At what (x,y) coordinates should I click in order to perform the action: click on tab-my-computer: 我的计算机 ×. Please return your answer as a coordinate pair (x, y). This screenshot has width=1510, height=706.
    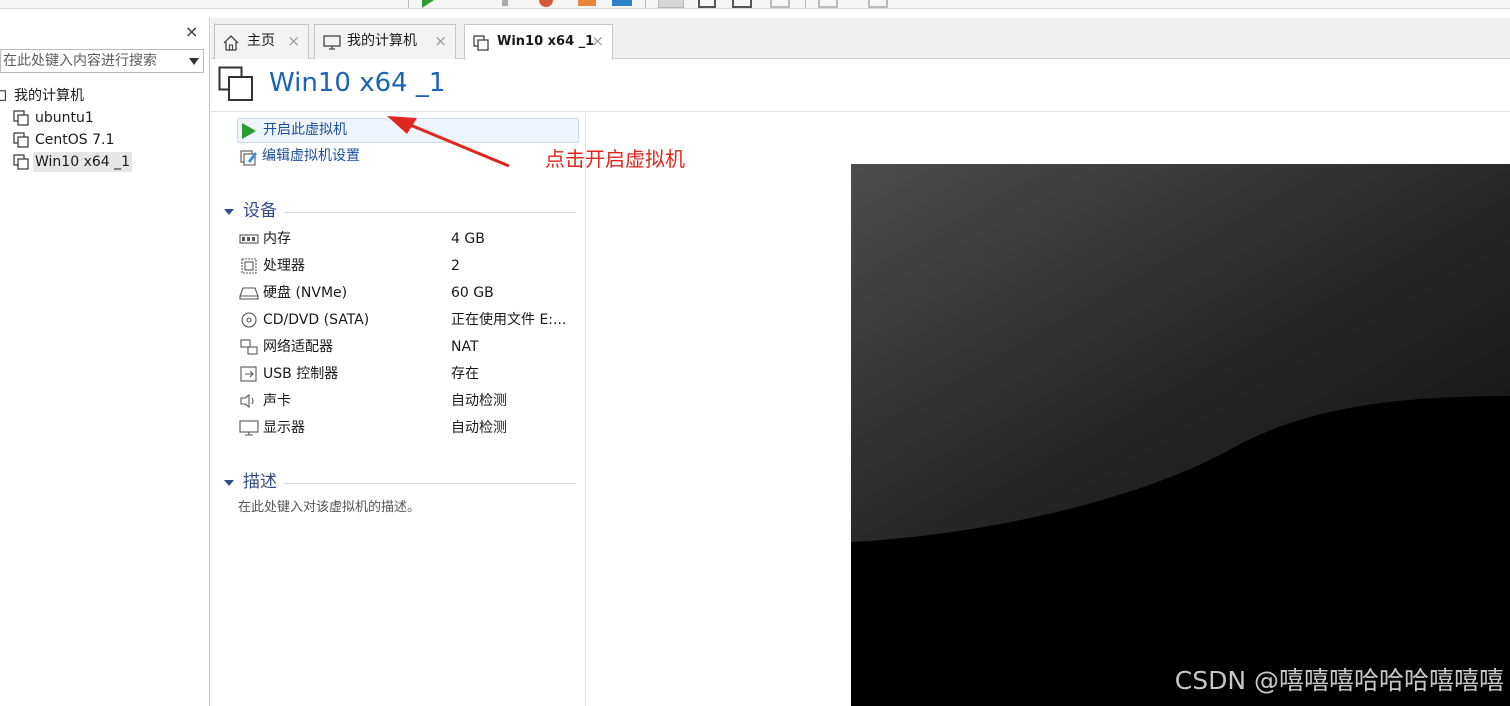
    Looking at the image, I should click on (385, 41).